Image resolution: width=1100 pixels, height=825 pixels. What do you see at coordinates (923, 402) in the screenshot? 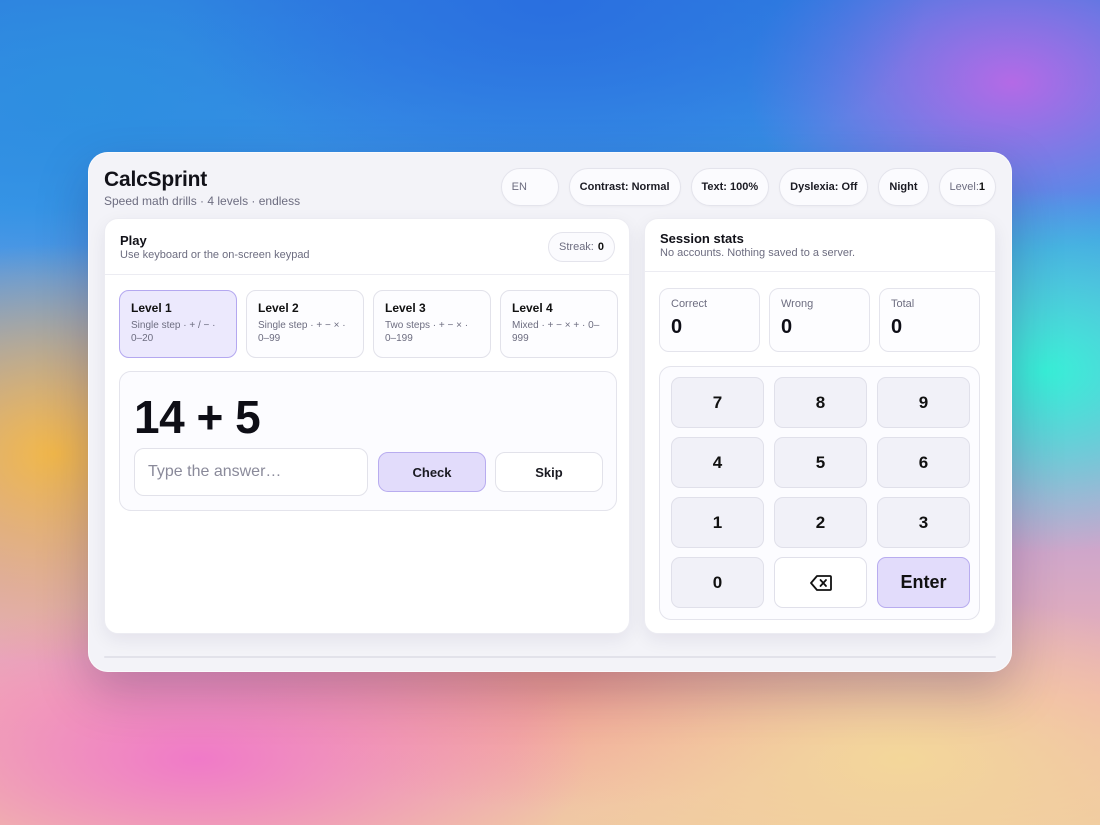
I see `key-9: 9` at bounding box center [923, 402].